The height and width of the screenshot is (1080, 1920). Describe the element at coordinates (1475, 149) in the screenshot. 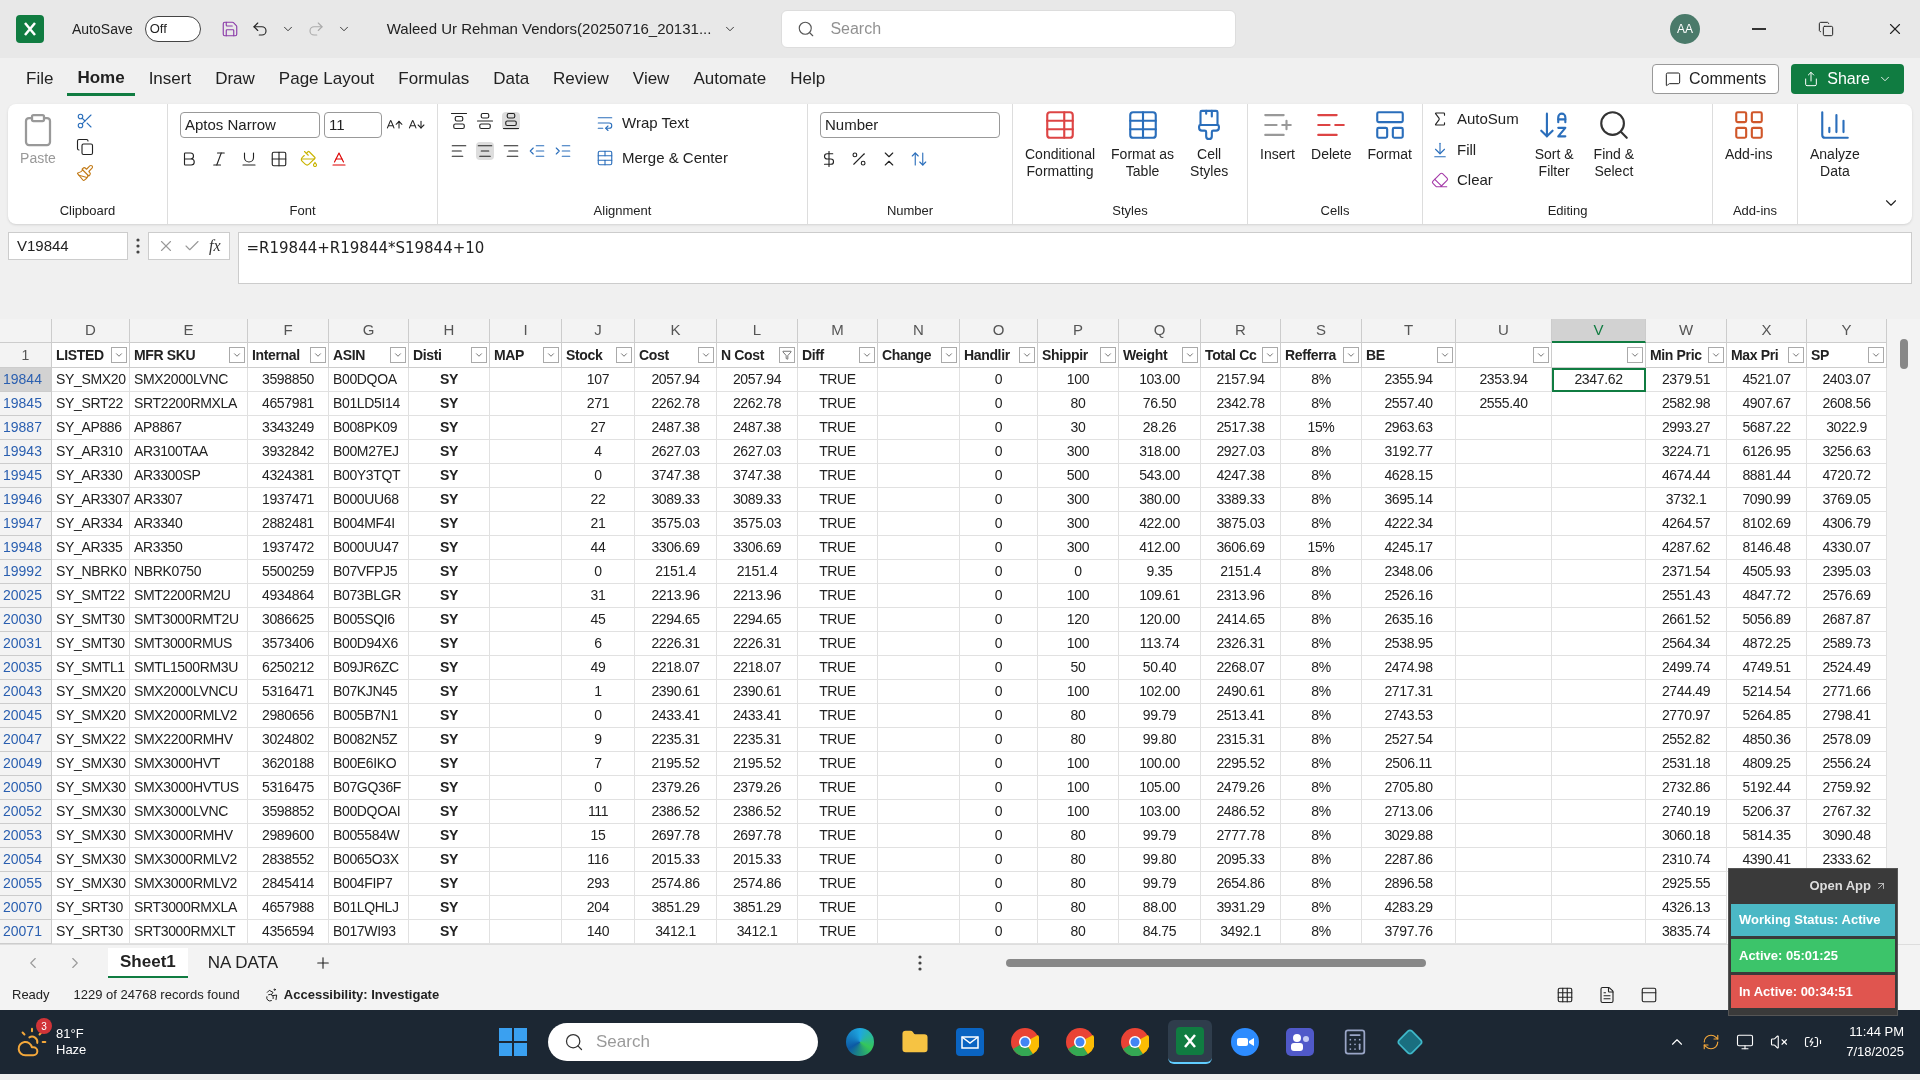

I see `fill-button: Fill` at that location.